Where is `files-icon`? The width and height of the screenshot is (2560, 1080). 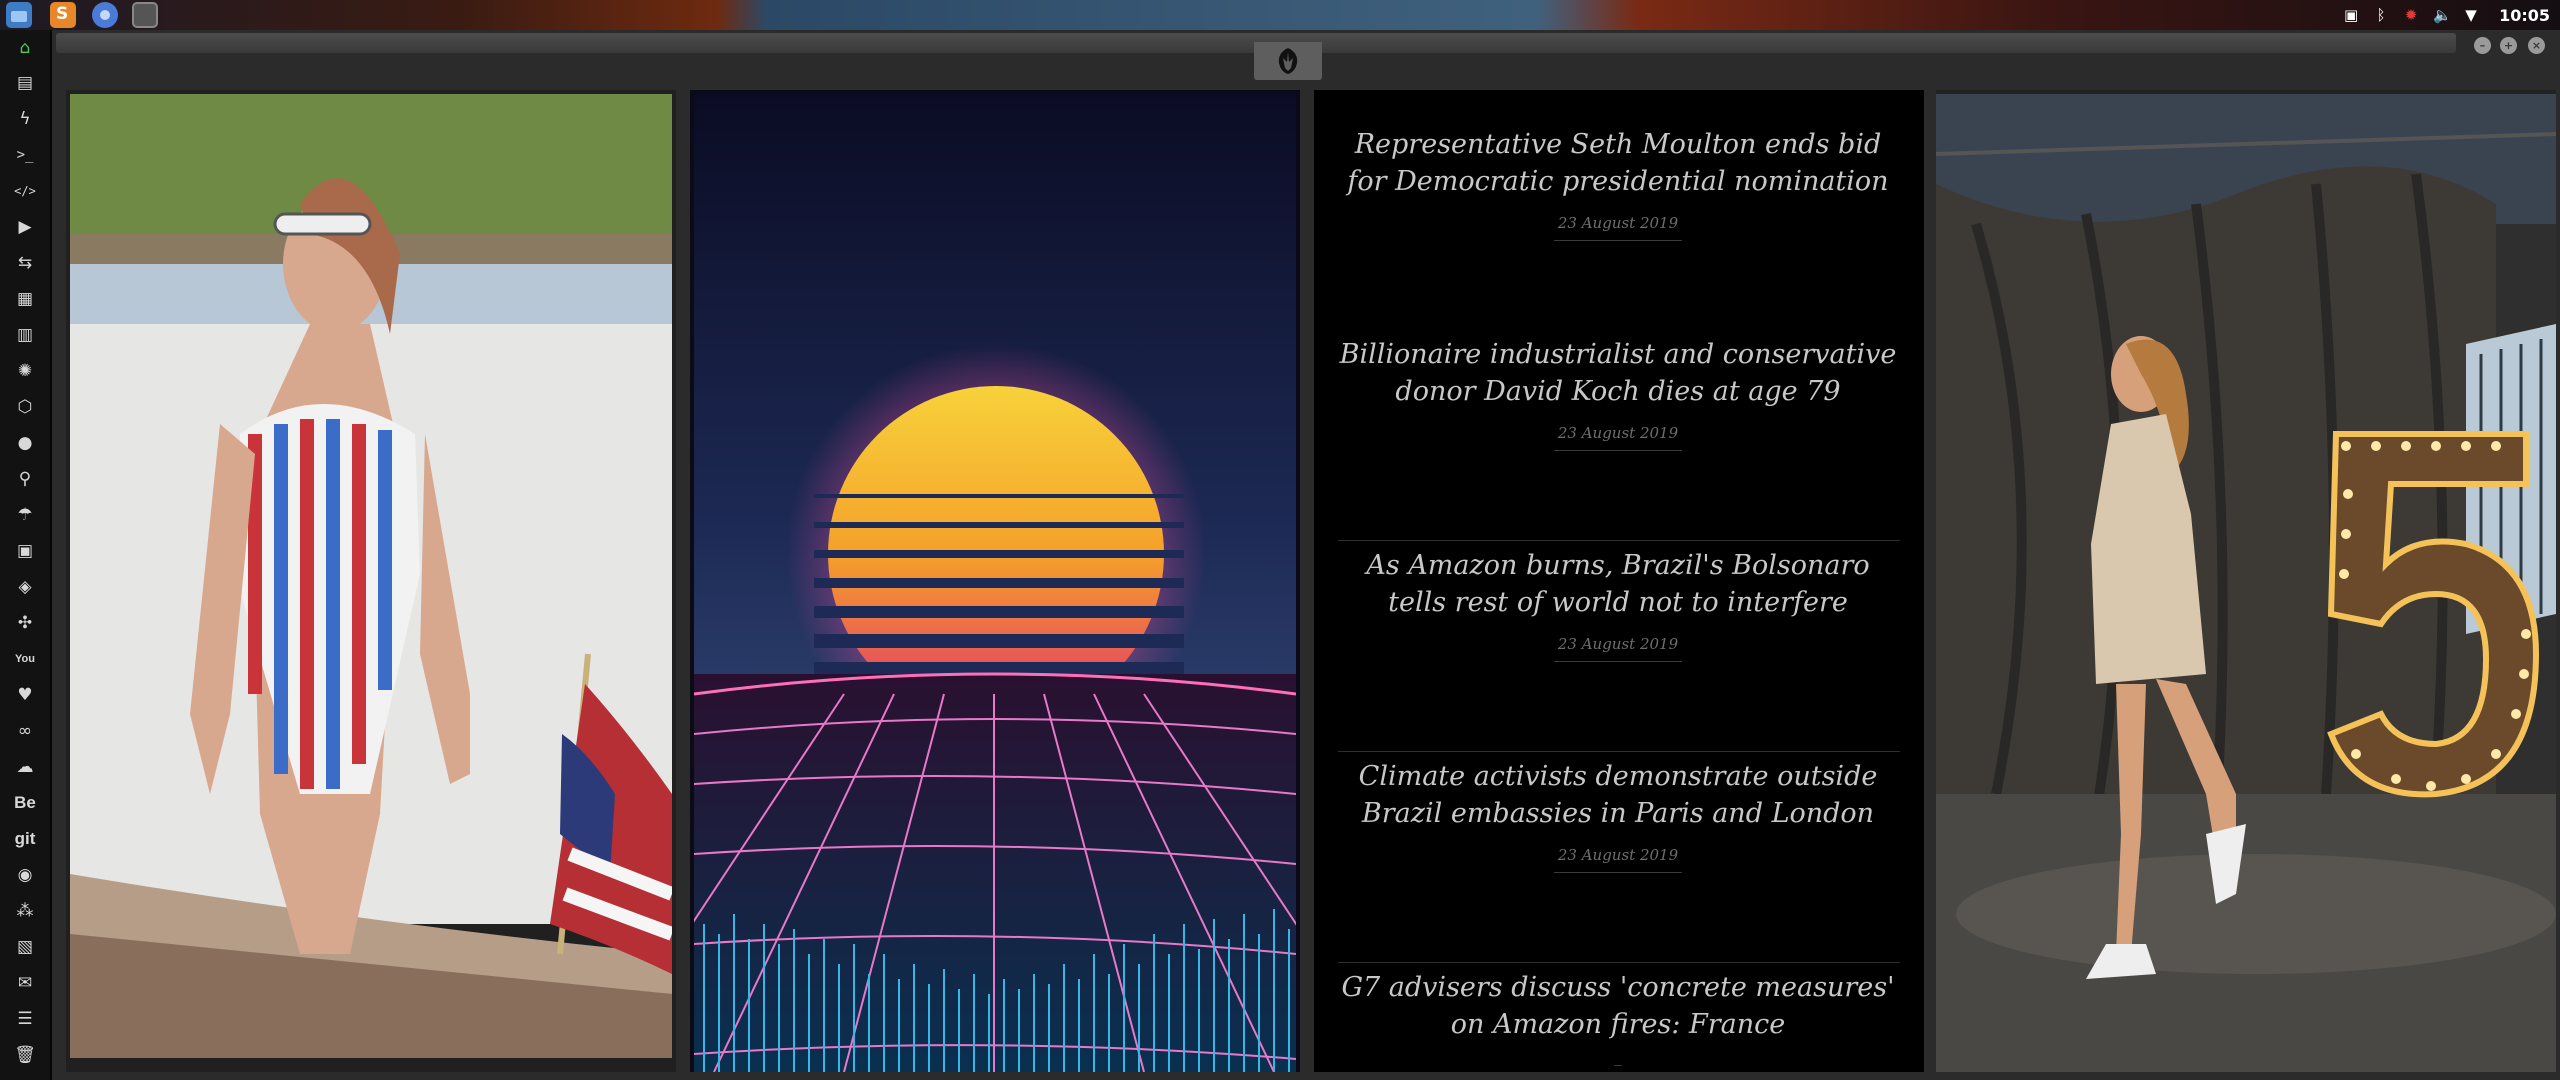 files-icon is located at coordinates (19, 15).